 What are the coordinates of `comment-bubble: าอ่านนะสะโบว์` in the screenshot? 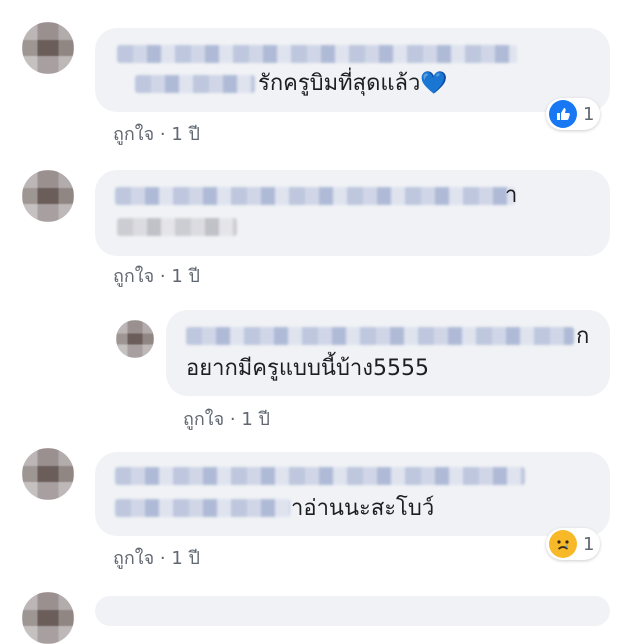 It's located at (352, 494).